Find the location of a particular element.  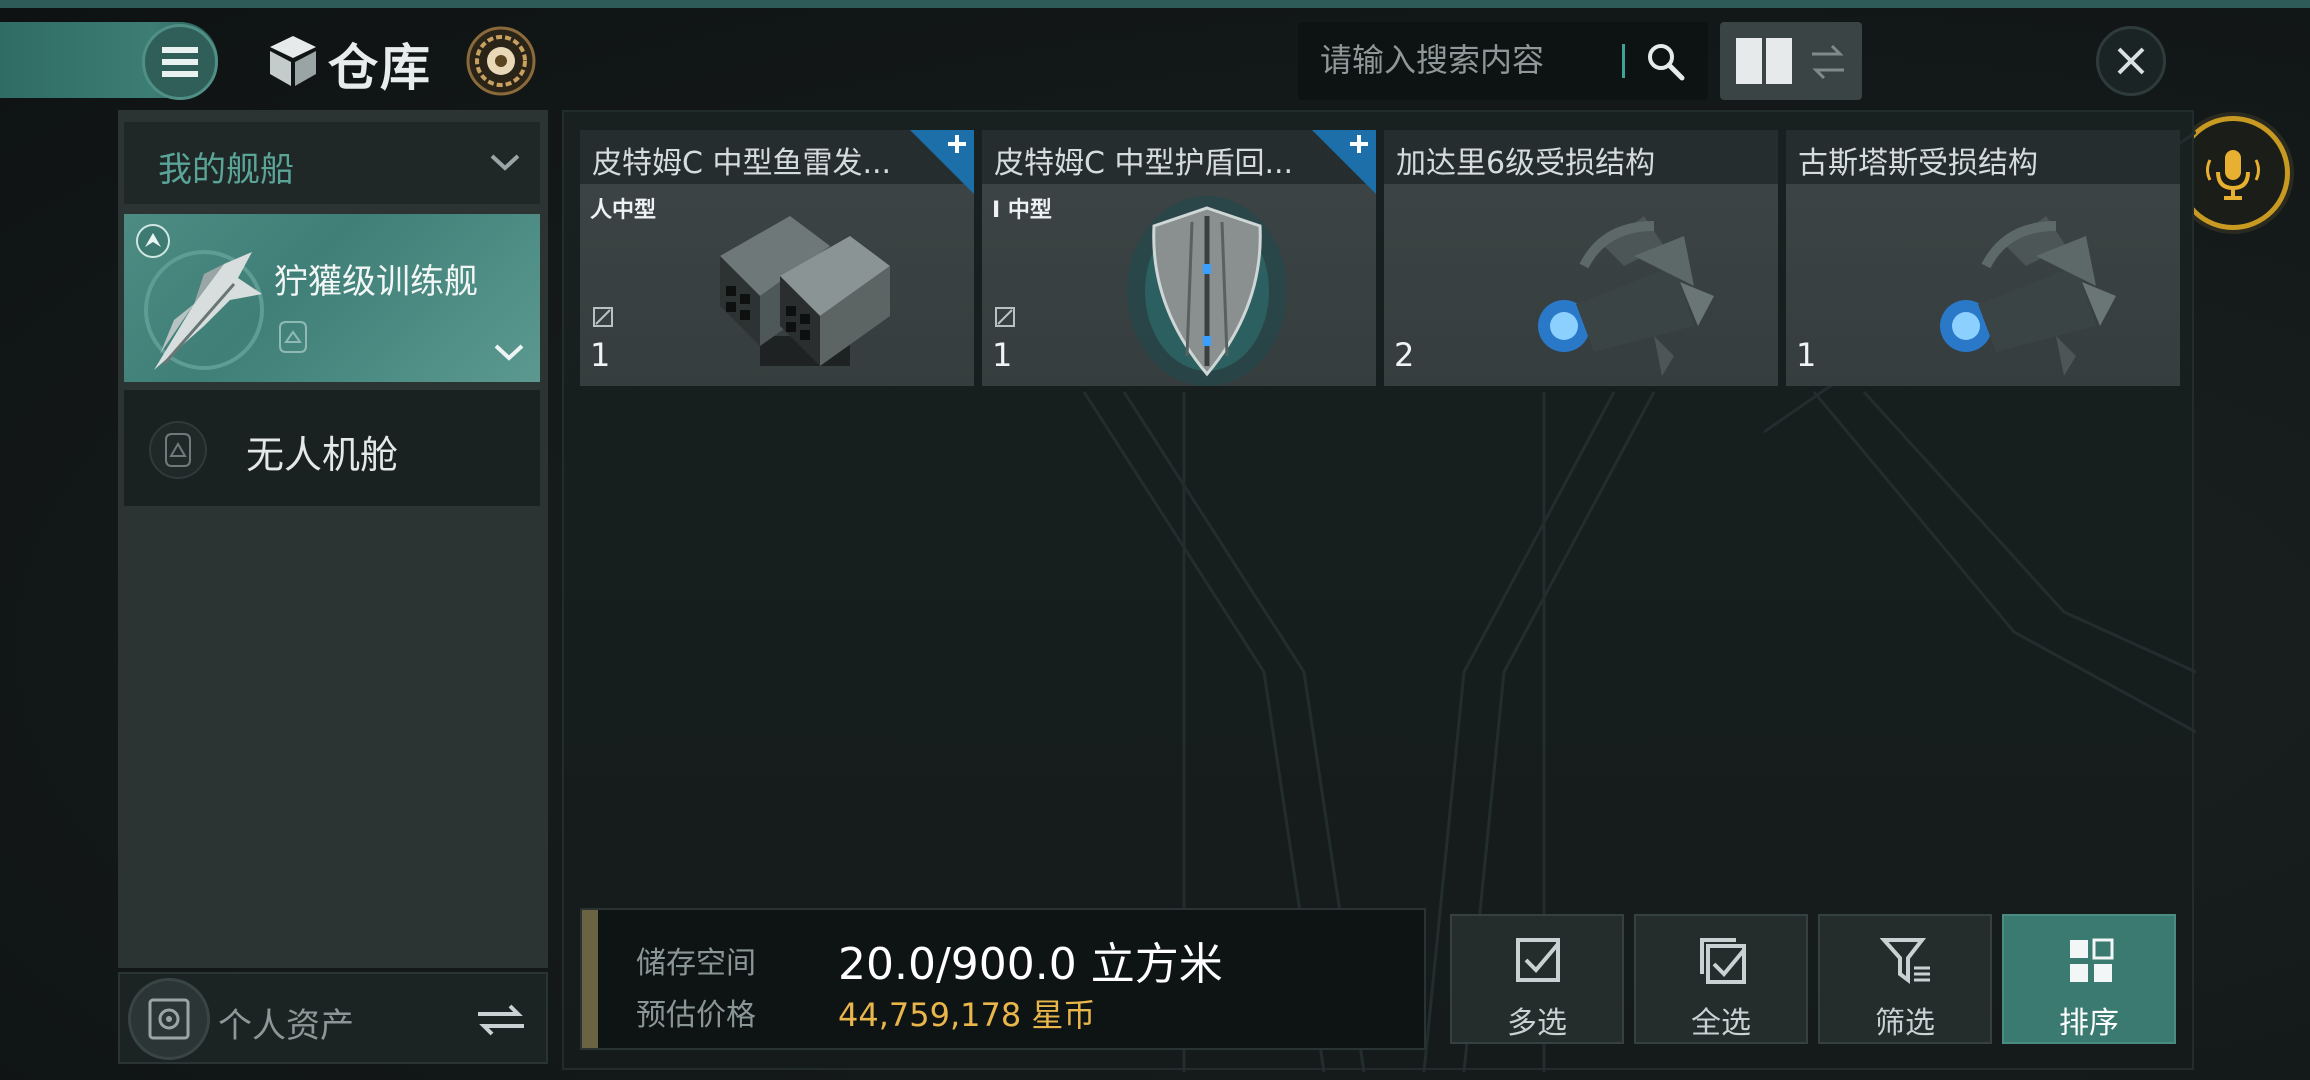

swap-icon is located at coordinates (501, 1020).